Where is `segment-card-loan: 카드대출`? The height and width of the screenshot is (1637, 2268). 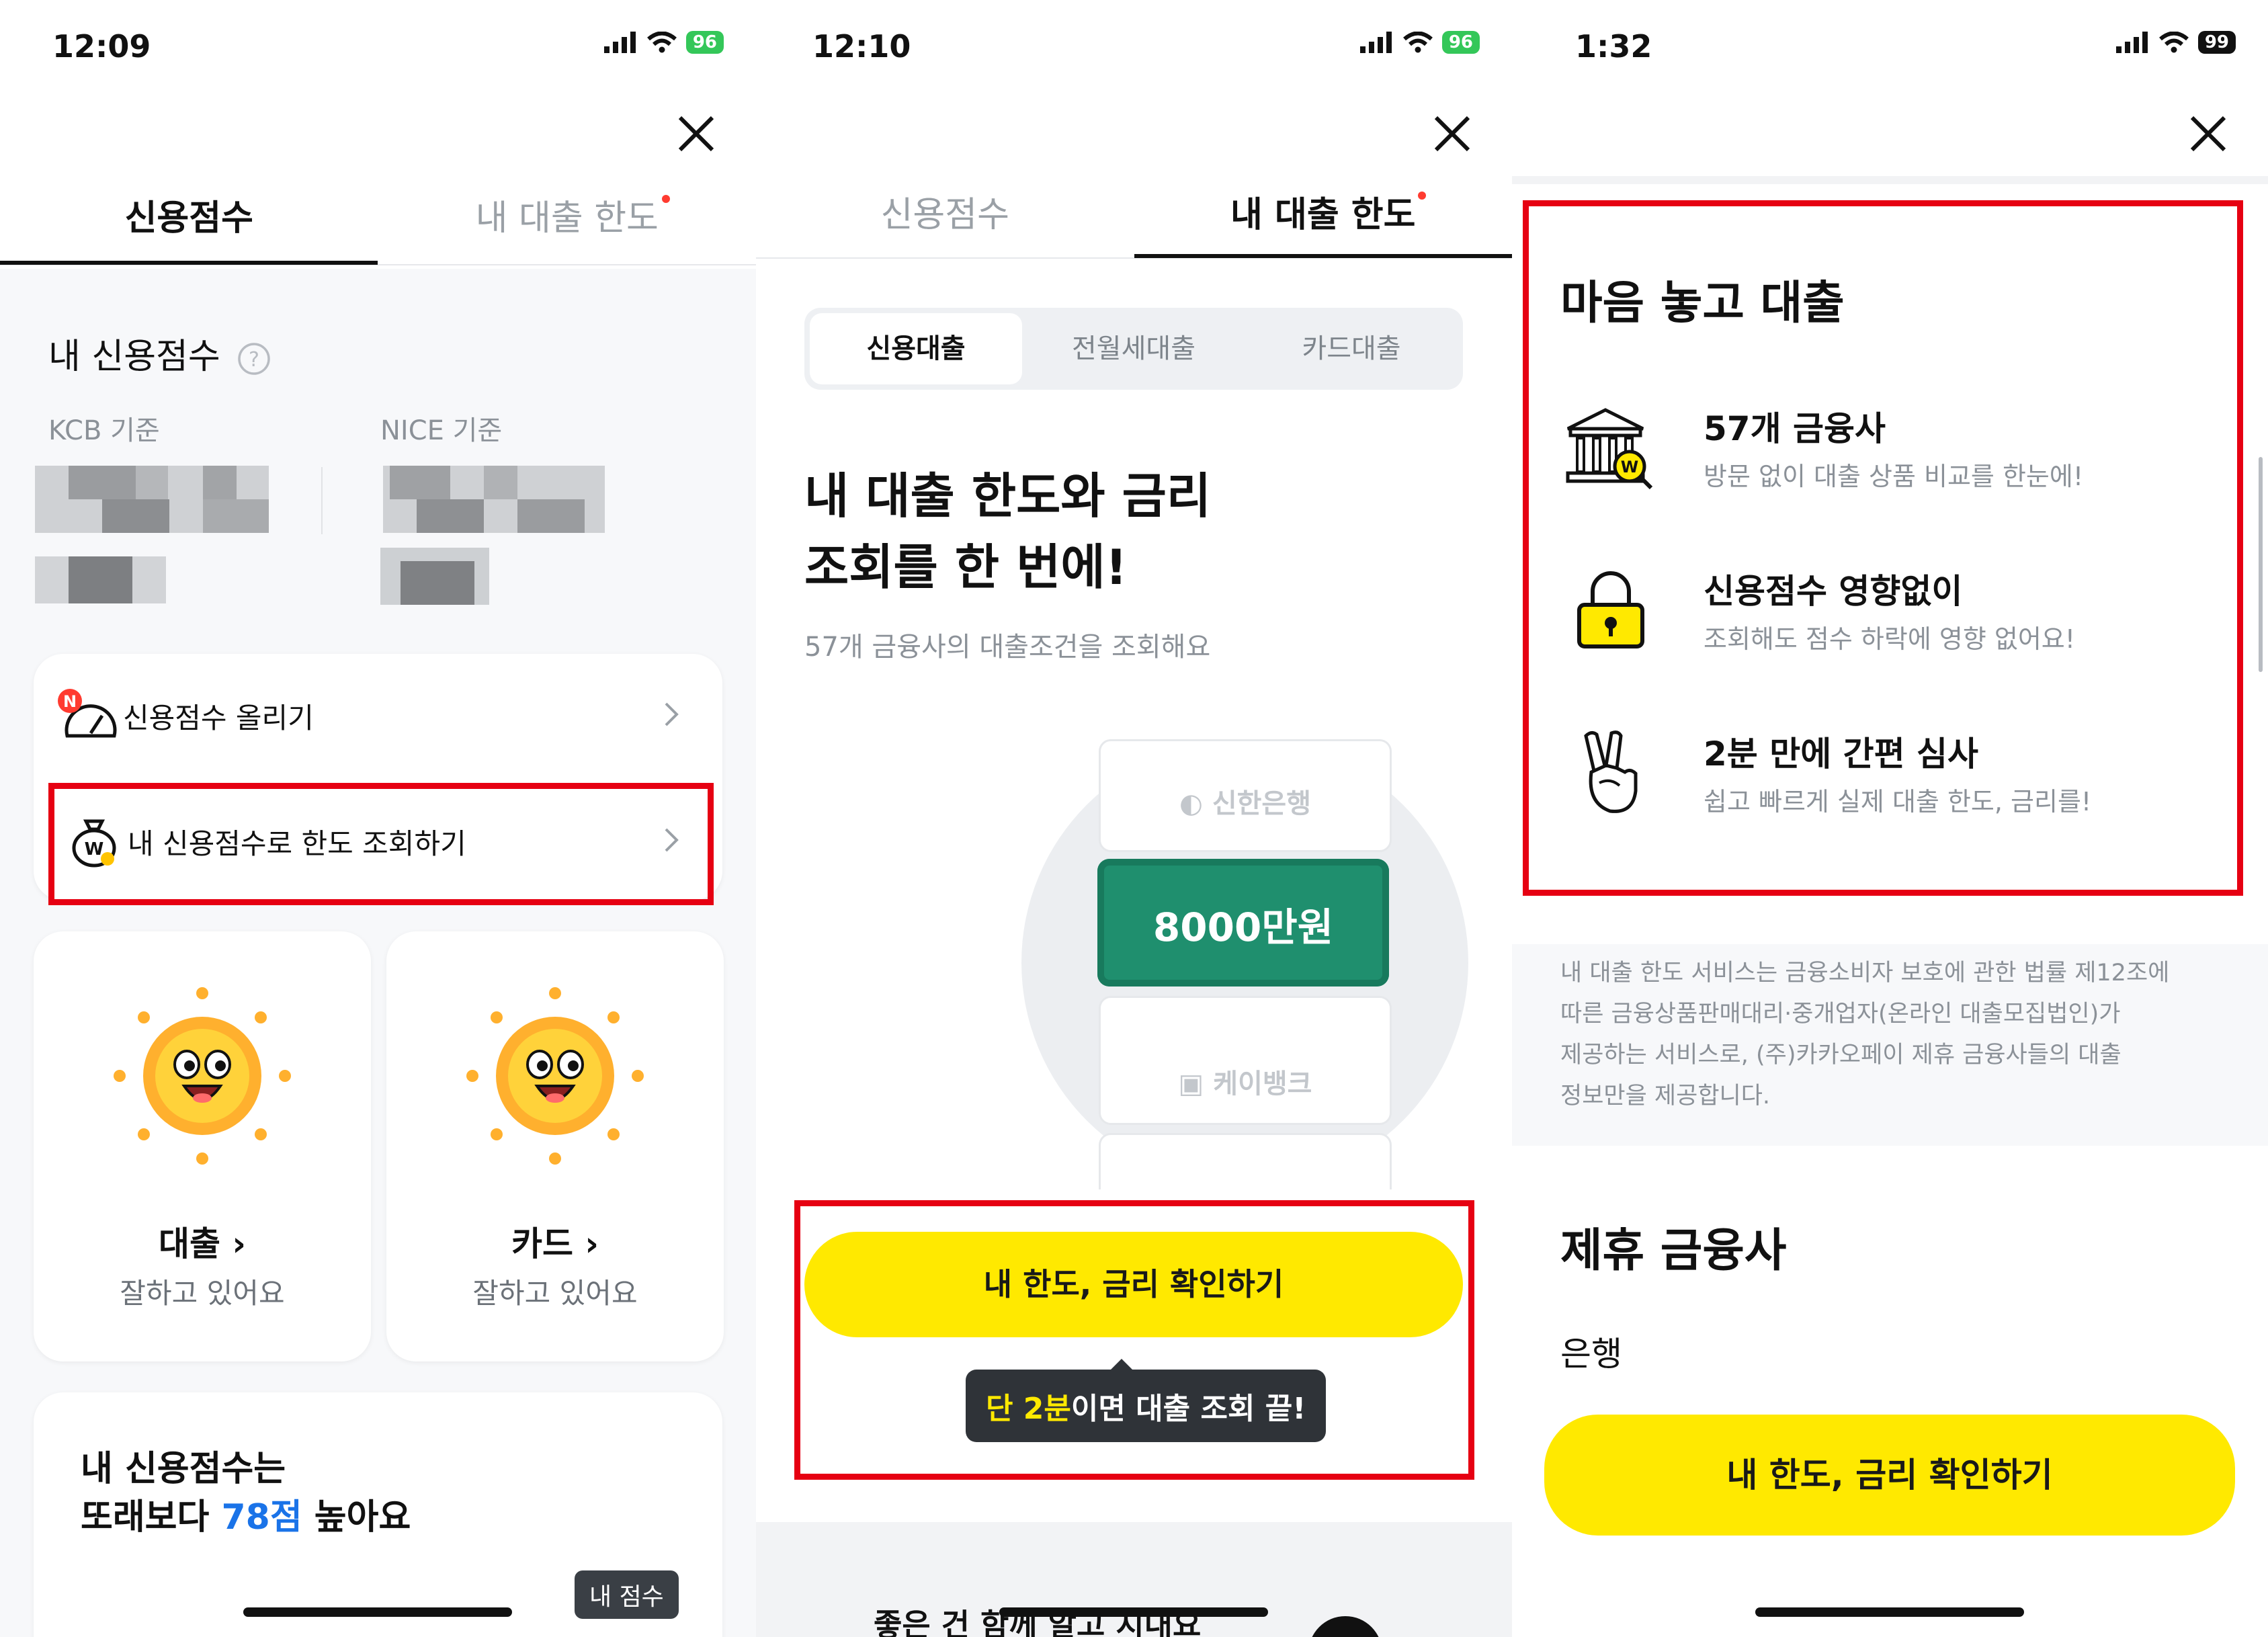 segment-card-loan: 카드대출 is located at coordinates (1352, 348).